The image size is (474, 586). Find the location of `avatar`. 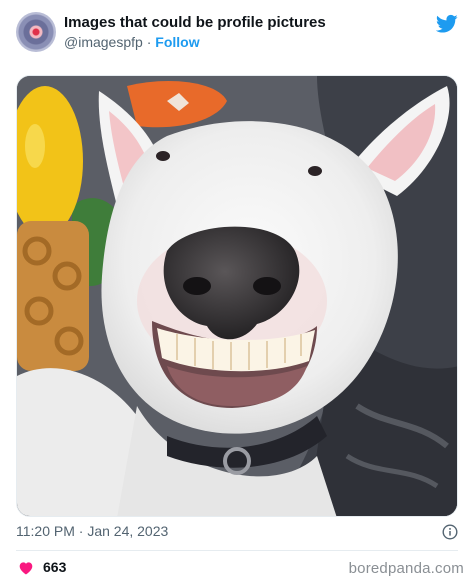

avatar is located at coordinates (36, 32).